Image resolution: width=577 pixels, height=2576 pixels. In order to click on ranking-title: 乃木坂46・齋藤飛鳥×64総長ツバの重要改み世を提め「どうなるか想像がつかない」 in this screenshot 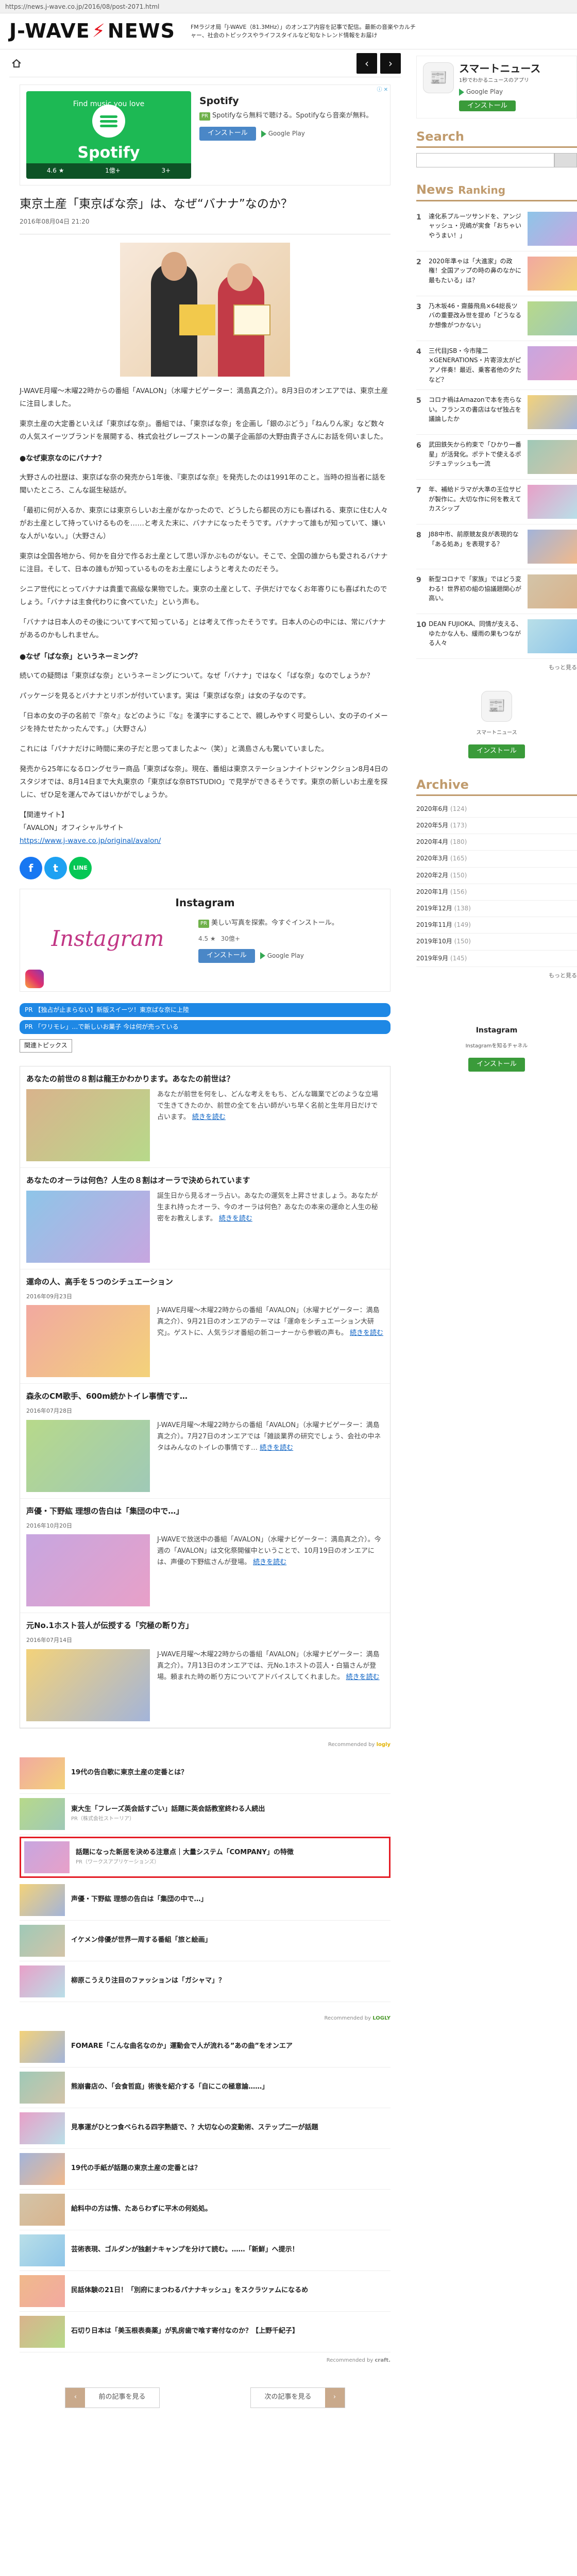, I will do `click(476, 318)`.